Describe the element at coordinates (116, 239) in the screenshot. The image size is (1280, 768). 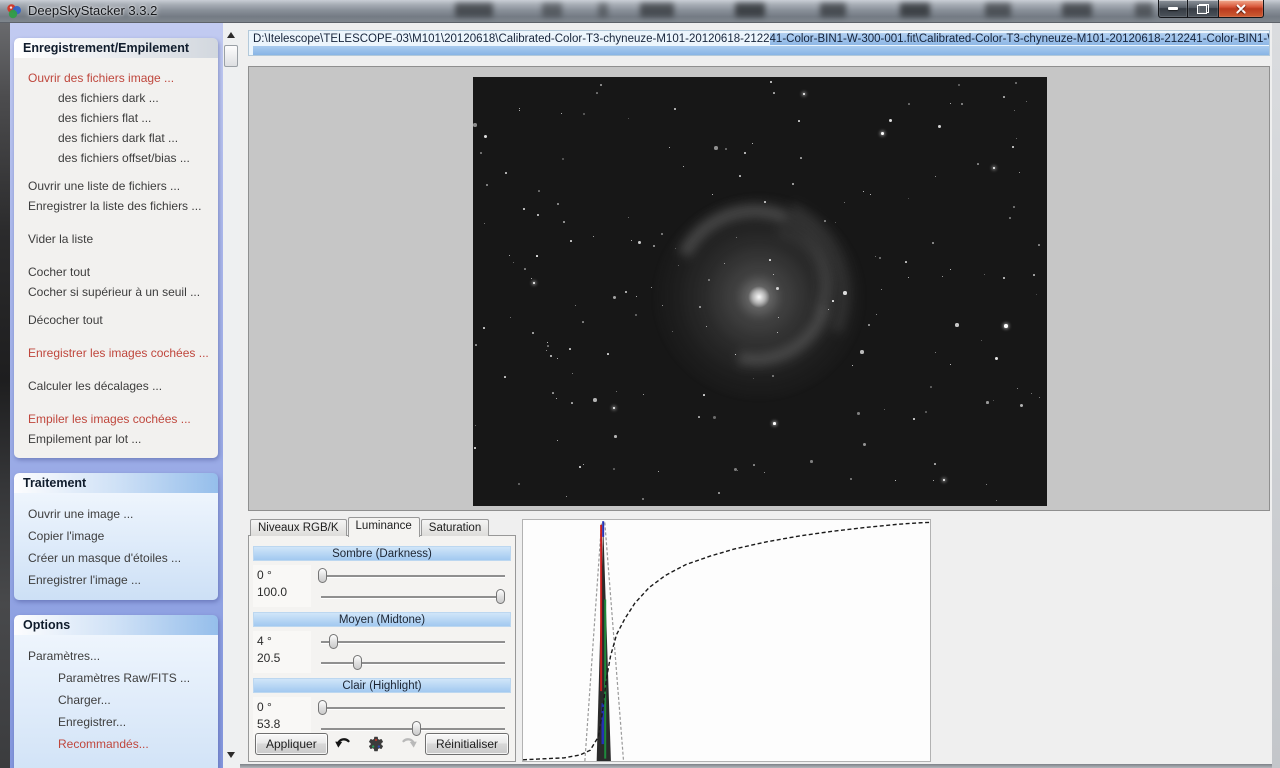
I see `sidebar-item-vider-la-liste: Vider la liste` at that location.